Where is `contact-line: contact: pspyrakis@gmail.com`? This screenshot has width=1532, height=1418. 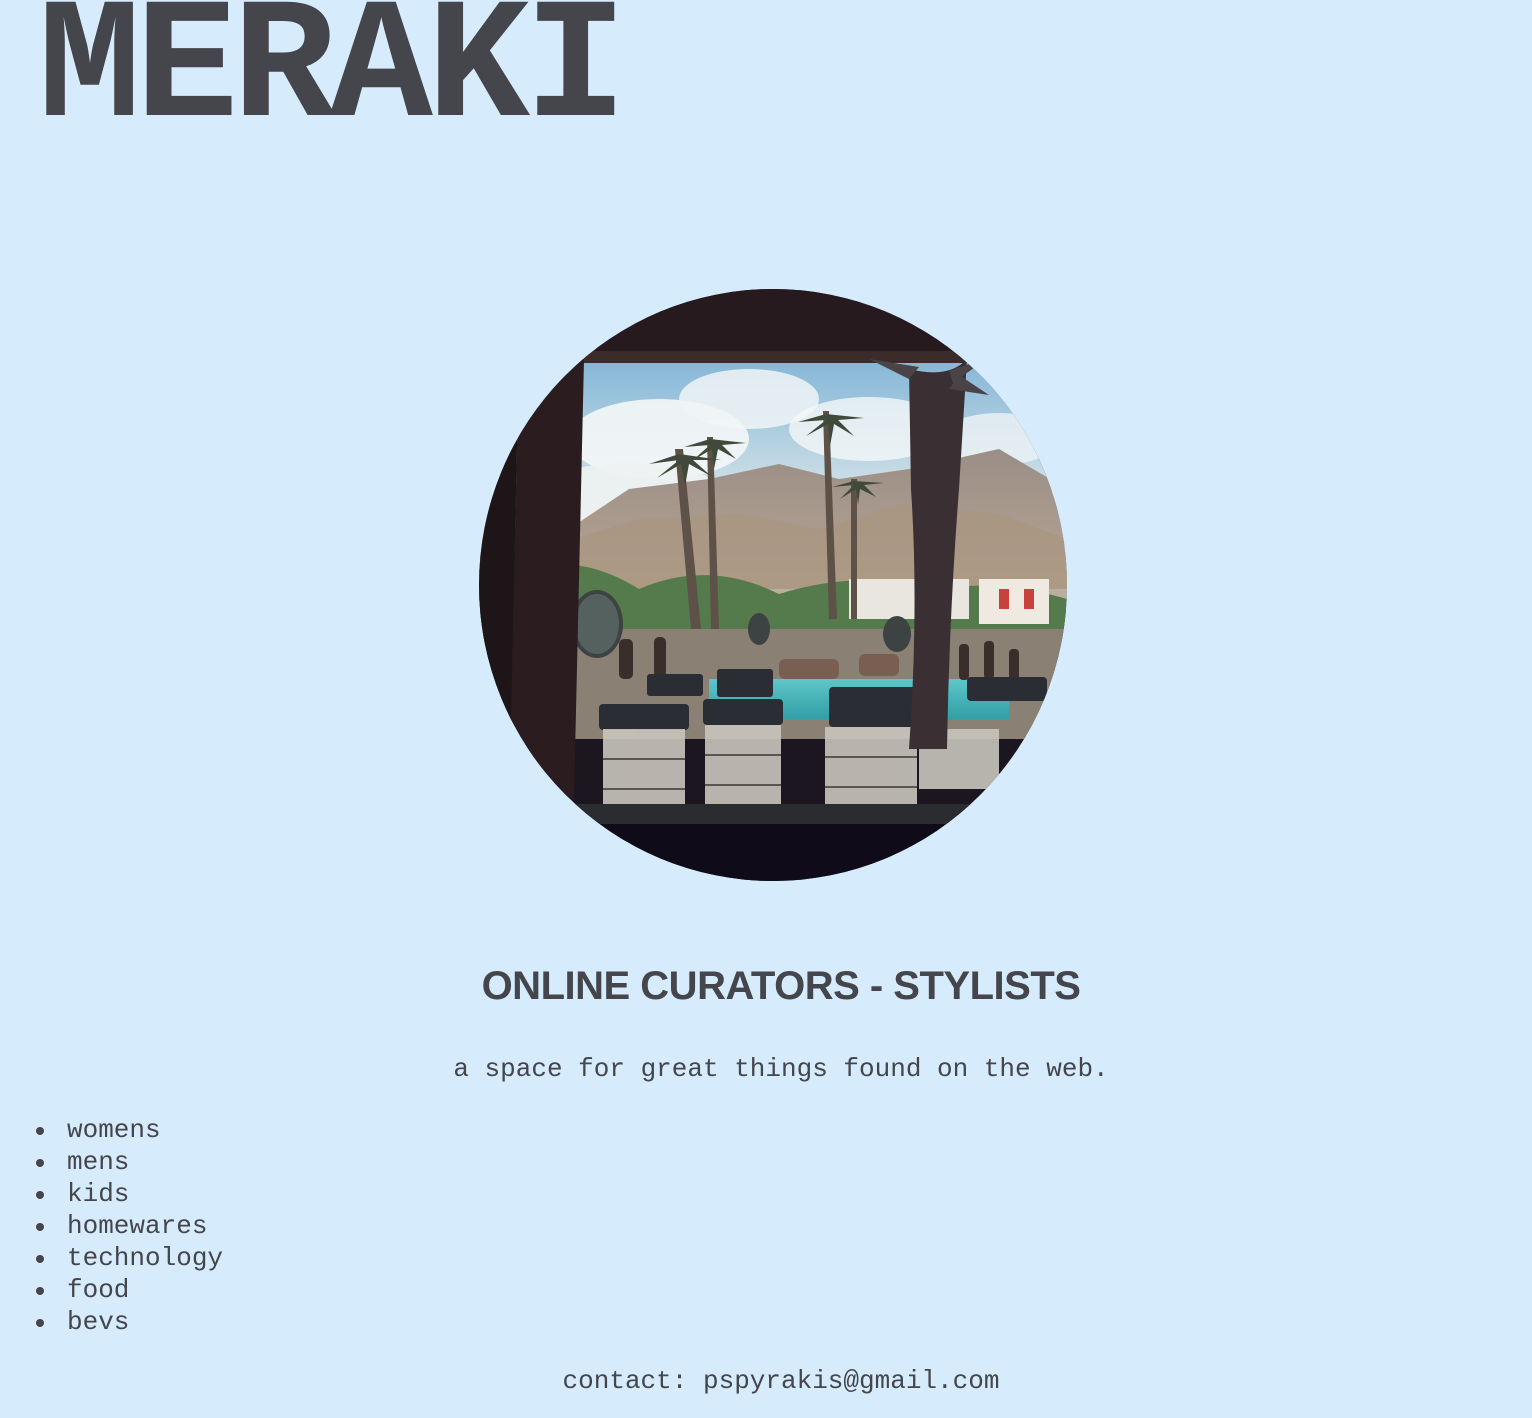
contact-line: contact: pspyrakis@gmail.com is located at coordinates (766, 1381).